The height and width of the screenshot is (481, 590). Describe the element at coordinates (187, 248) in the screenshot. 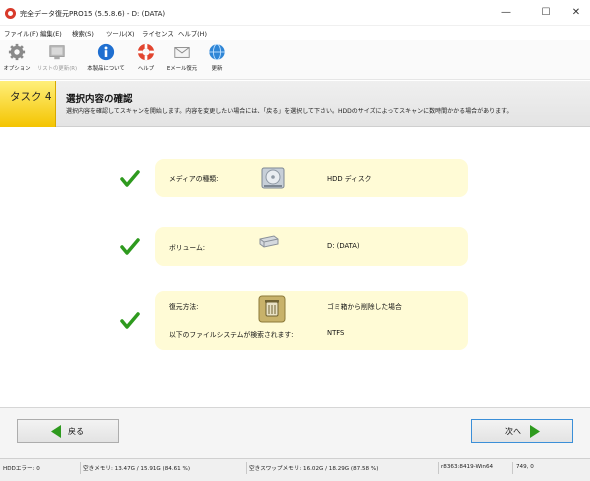

I see `volume-label: ボリューム:` at that location.